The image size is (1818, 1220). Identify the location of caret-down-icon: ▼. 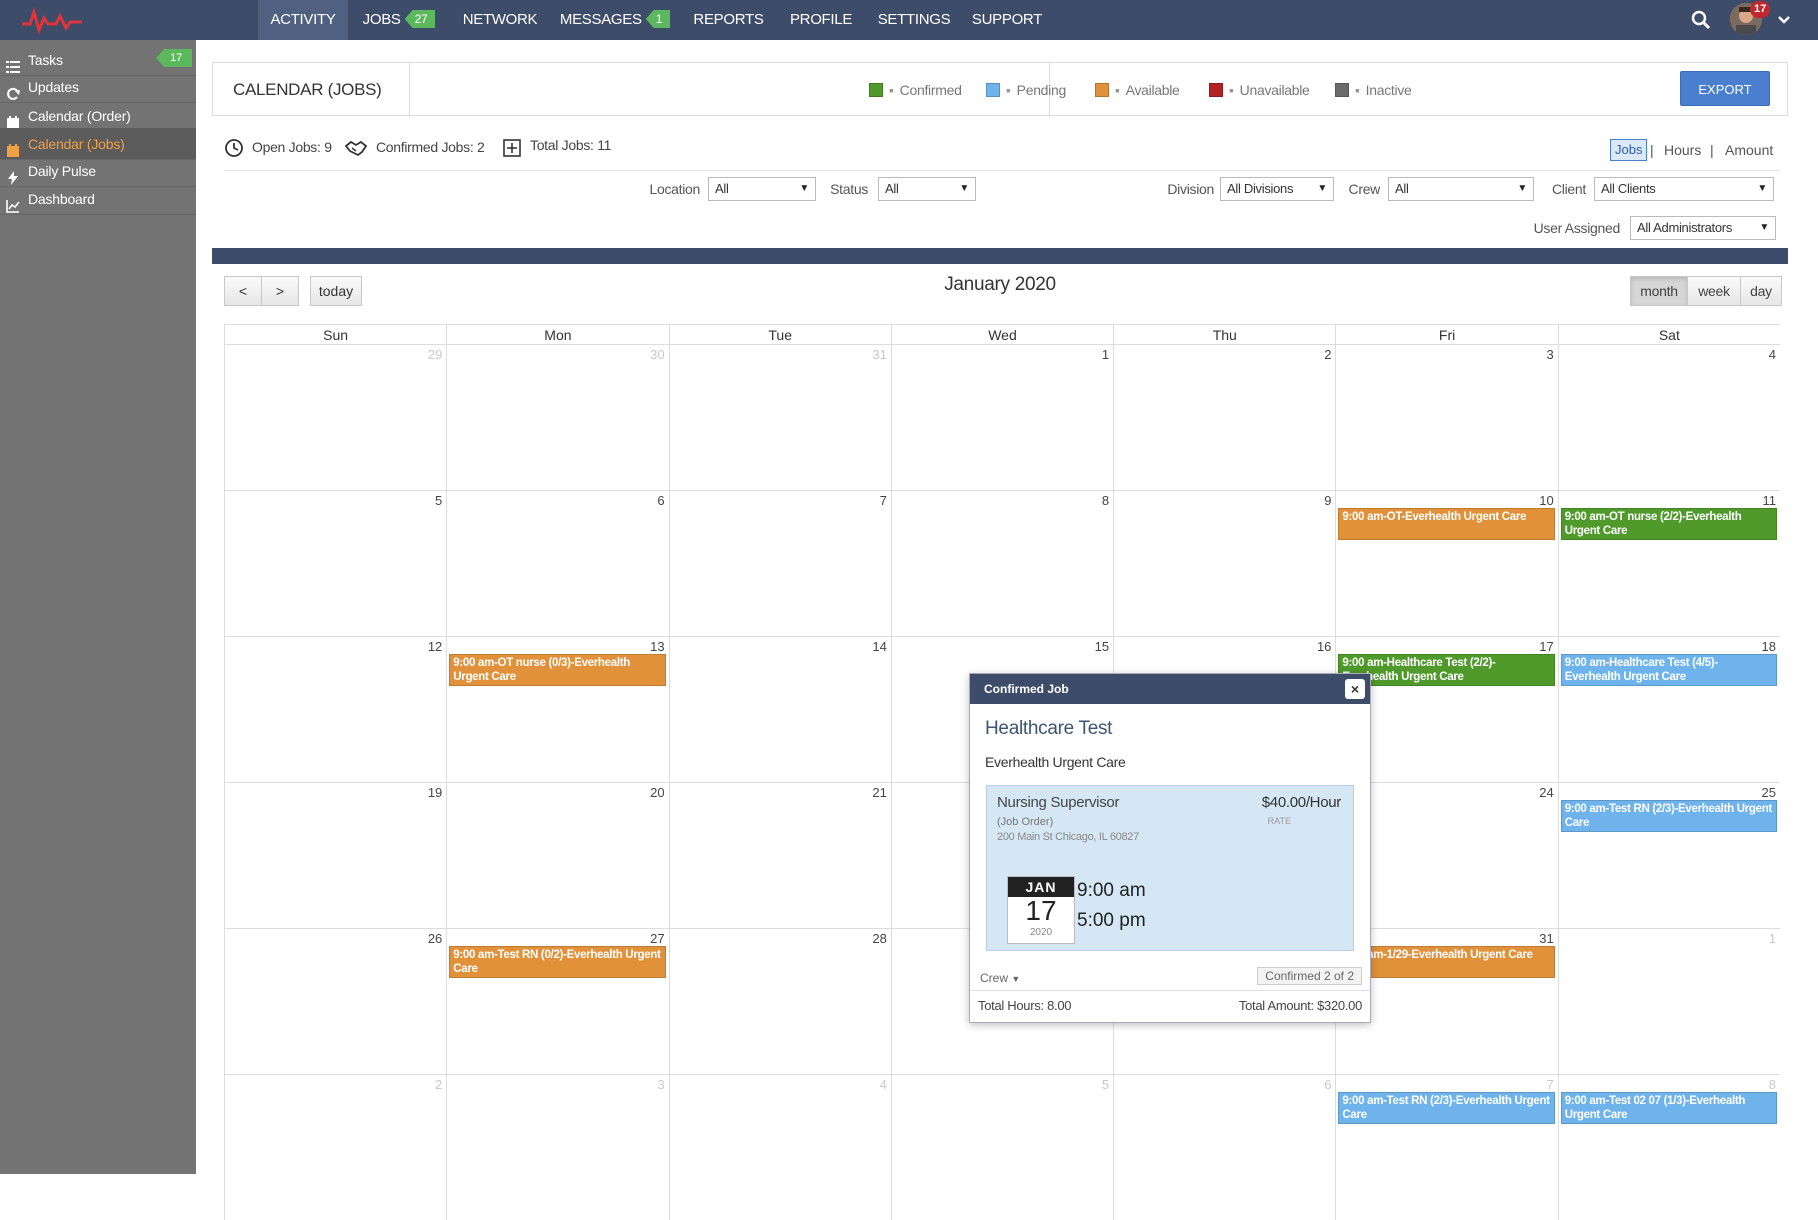
(1762, 188).